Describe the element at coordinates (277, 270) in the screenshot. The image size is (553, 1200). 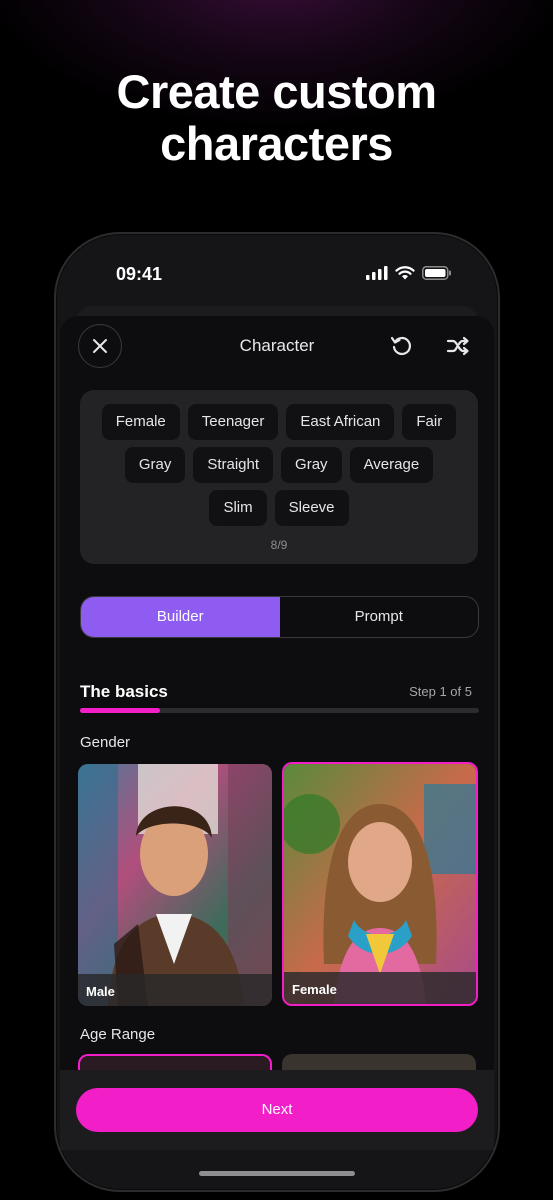
I see `status-bar: 09:41` at that location.